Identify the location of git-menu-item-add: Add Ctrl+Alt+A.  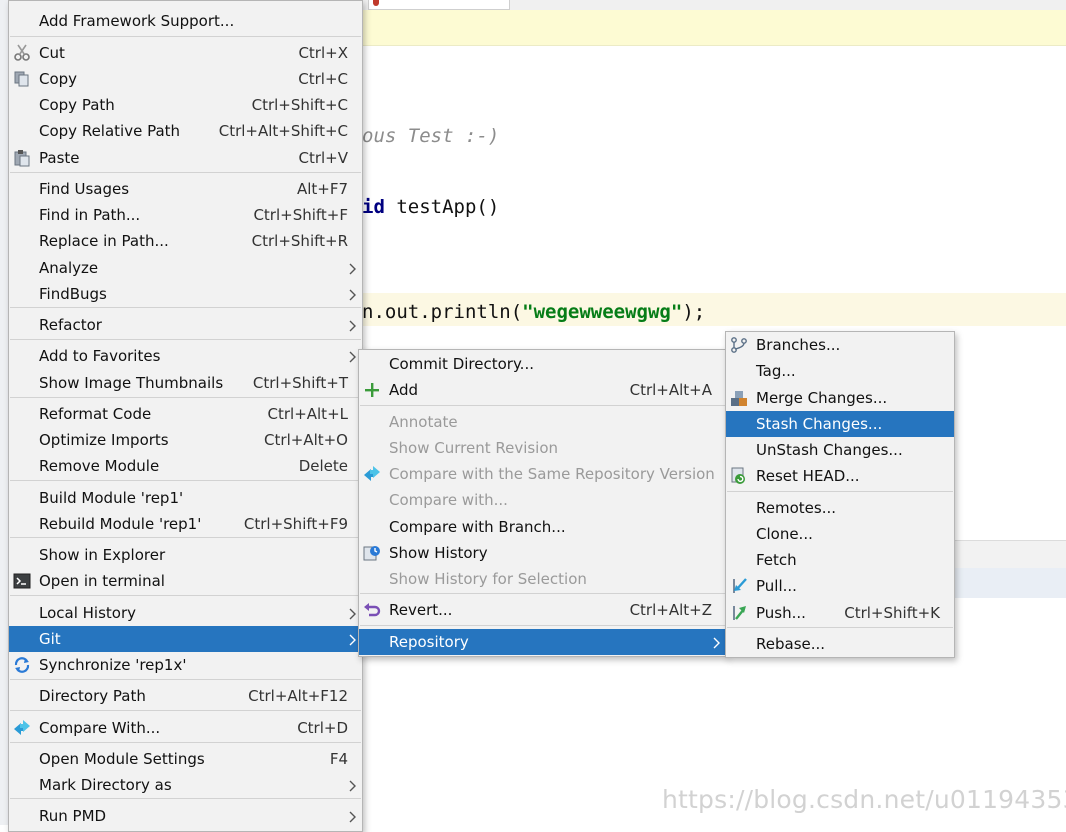
(542, 390).